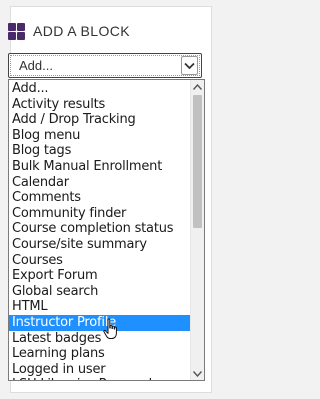 The width and height of the screenshot is (320, 399). I want to click on option-item: Learning plans, so click(99, 354).